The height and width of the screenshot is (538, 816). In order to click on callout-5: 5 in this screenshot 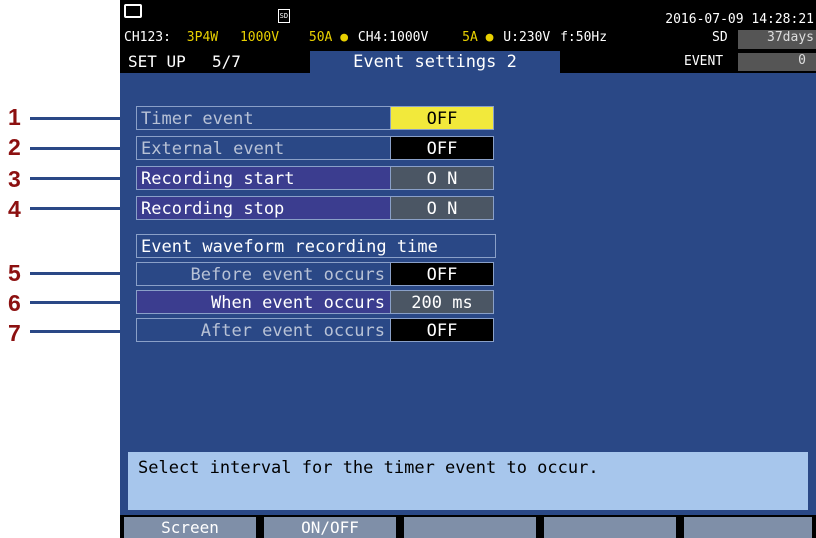, I will do `click(14, 273)`.